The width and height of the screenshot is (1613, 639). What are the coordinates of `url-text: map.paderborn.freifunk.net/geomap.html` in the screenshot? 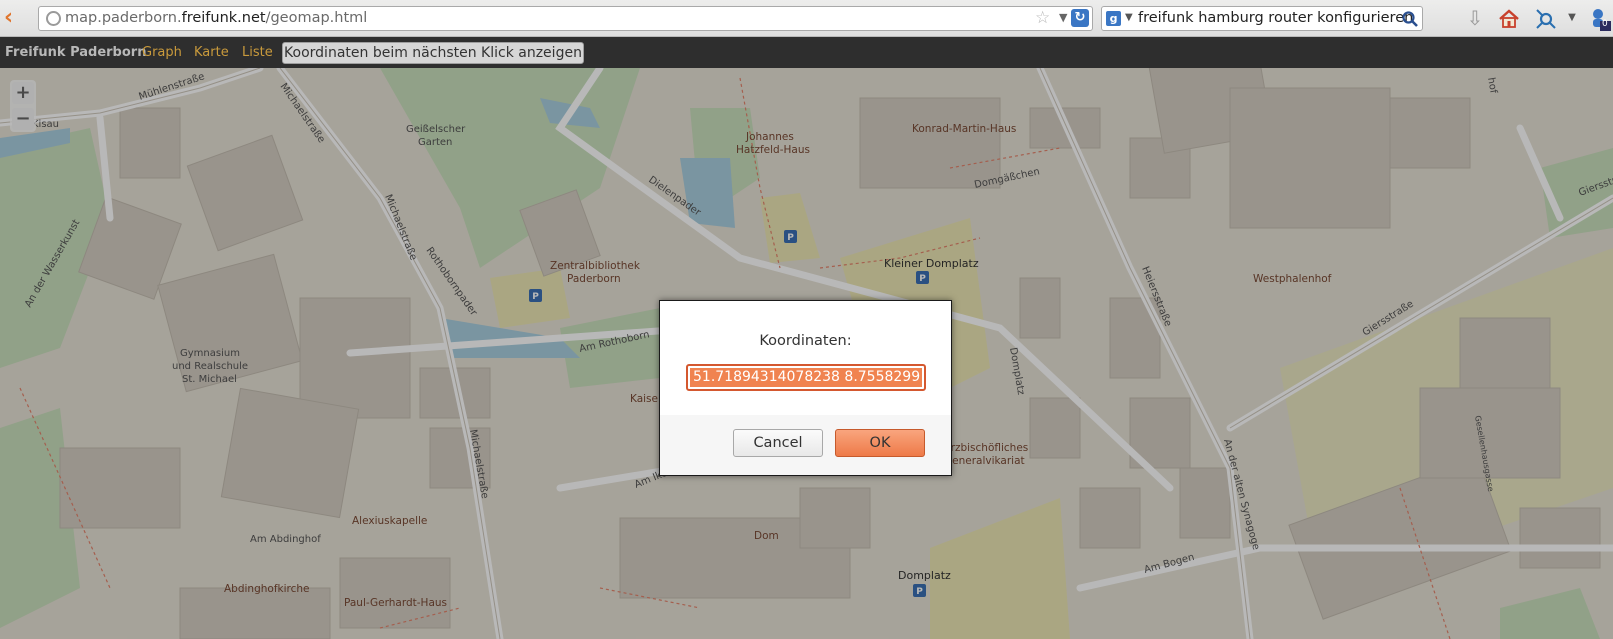 It's located at (216, 18).